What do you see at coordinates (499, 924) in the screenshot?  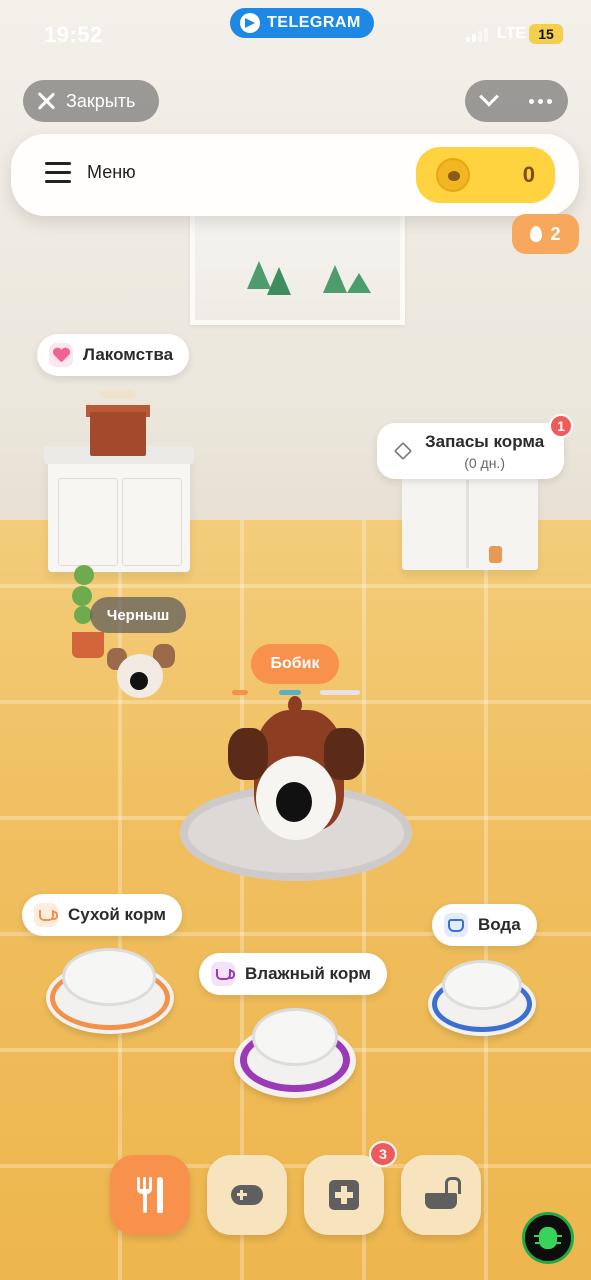 I see `water-text: Вода` at bounding box center [499, 924].